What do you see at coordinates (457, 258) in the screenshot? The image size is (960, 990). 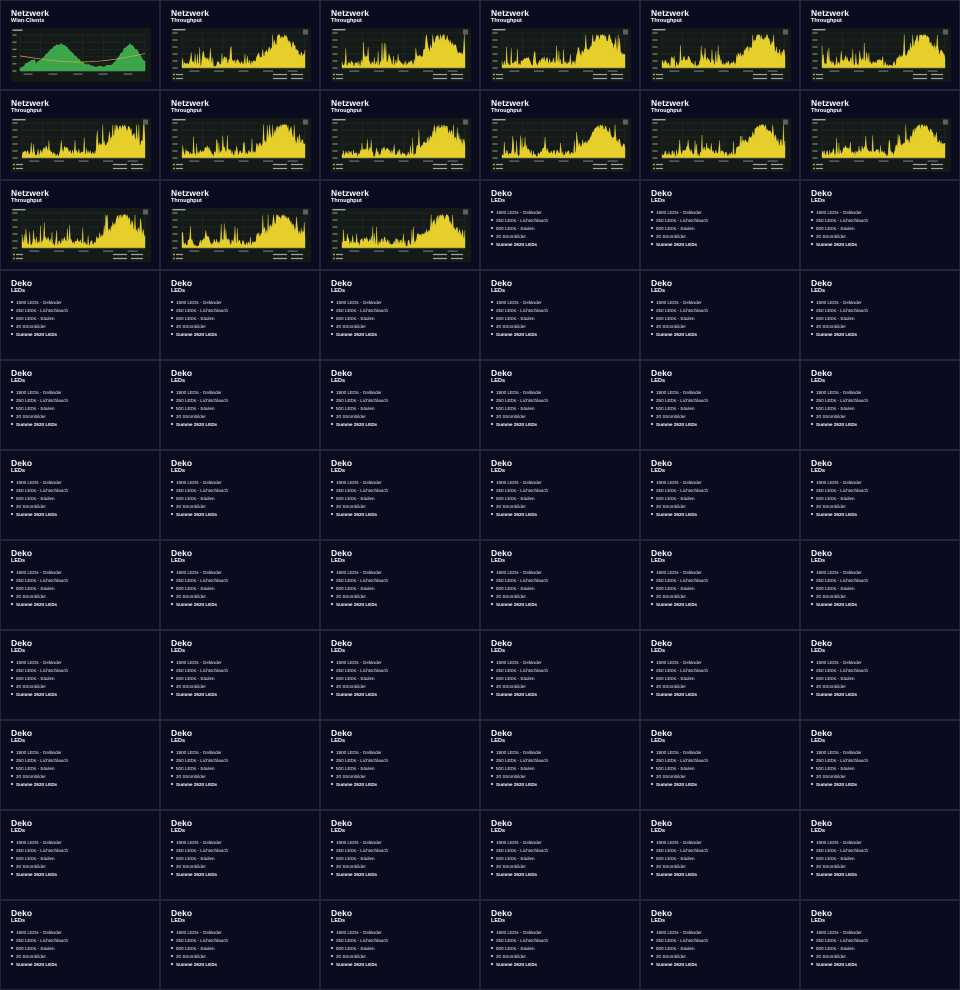 I see `legend-stat` at bounding box center [457, 258].